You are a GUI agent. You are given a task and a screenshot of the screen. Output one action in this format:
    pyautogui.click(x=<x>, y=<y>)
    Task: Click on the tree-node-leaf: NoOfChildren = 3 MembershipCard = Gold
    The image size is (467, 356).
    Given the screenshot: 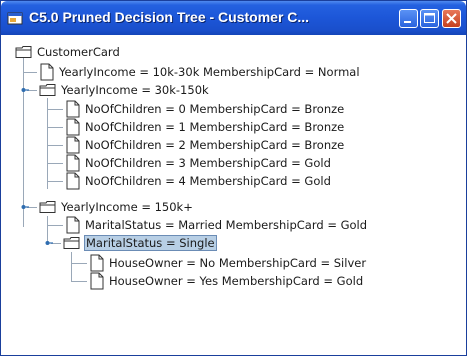 What is the action you would take?
    pyautogui.click(x=198, y=163)
    